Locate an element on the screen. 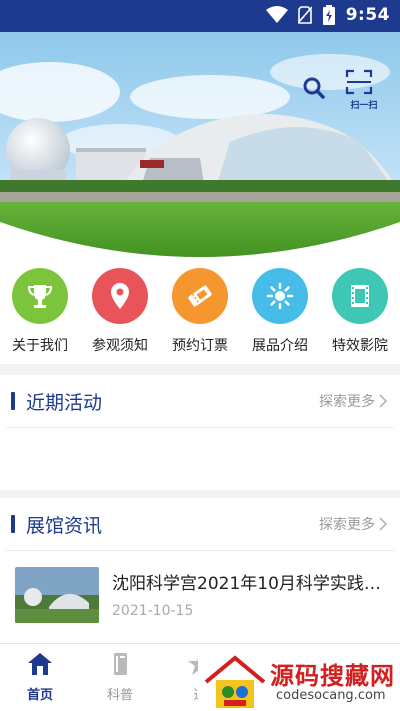  activities-more-link: 探索更多 is located at coordinates (353, 401).